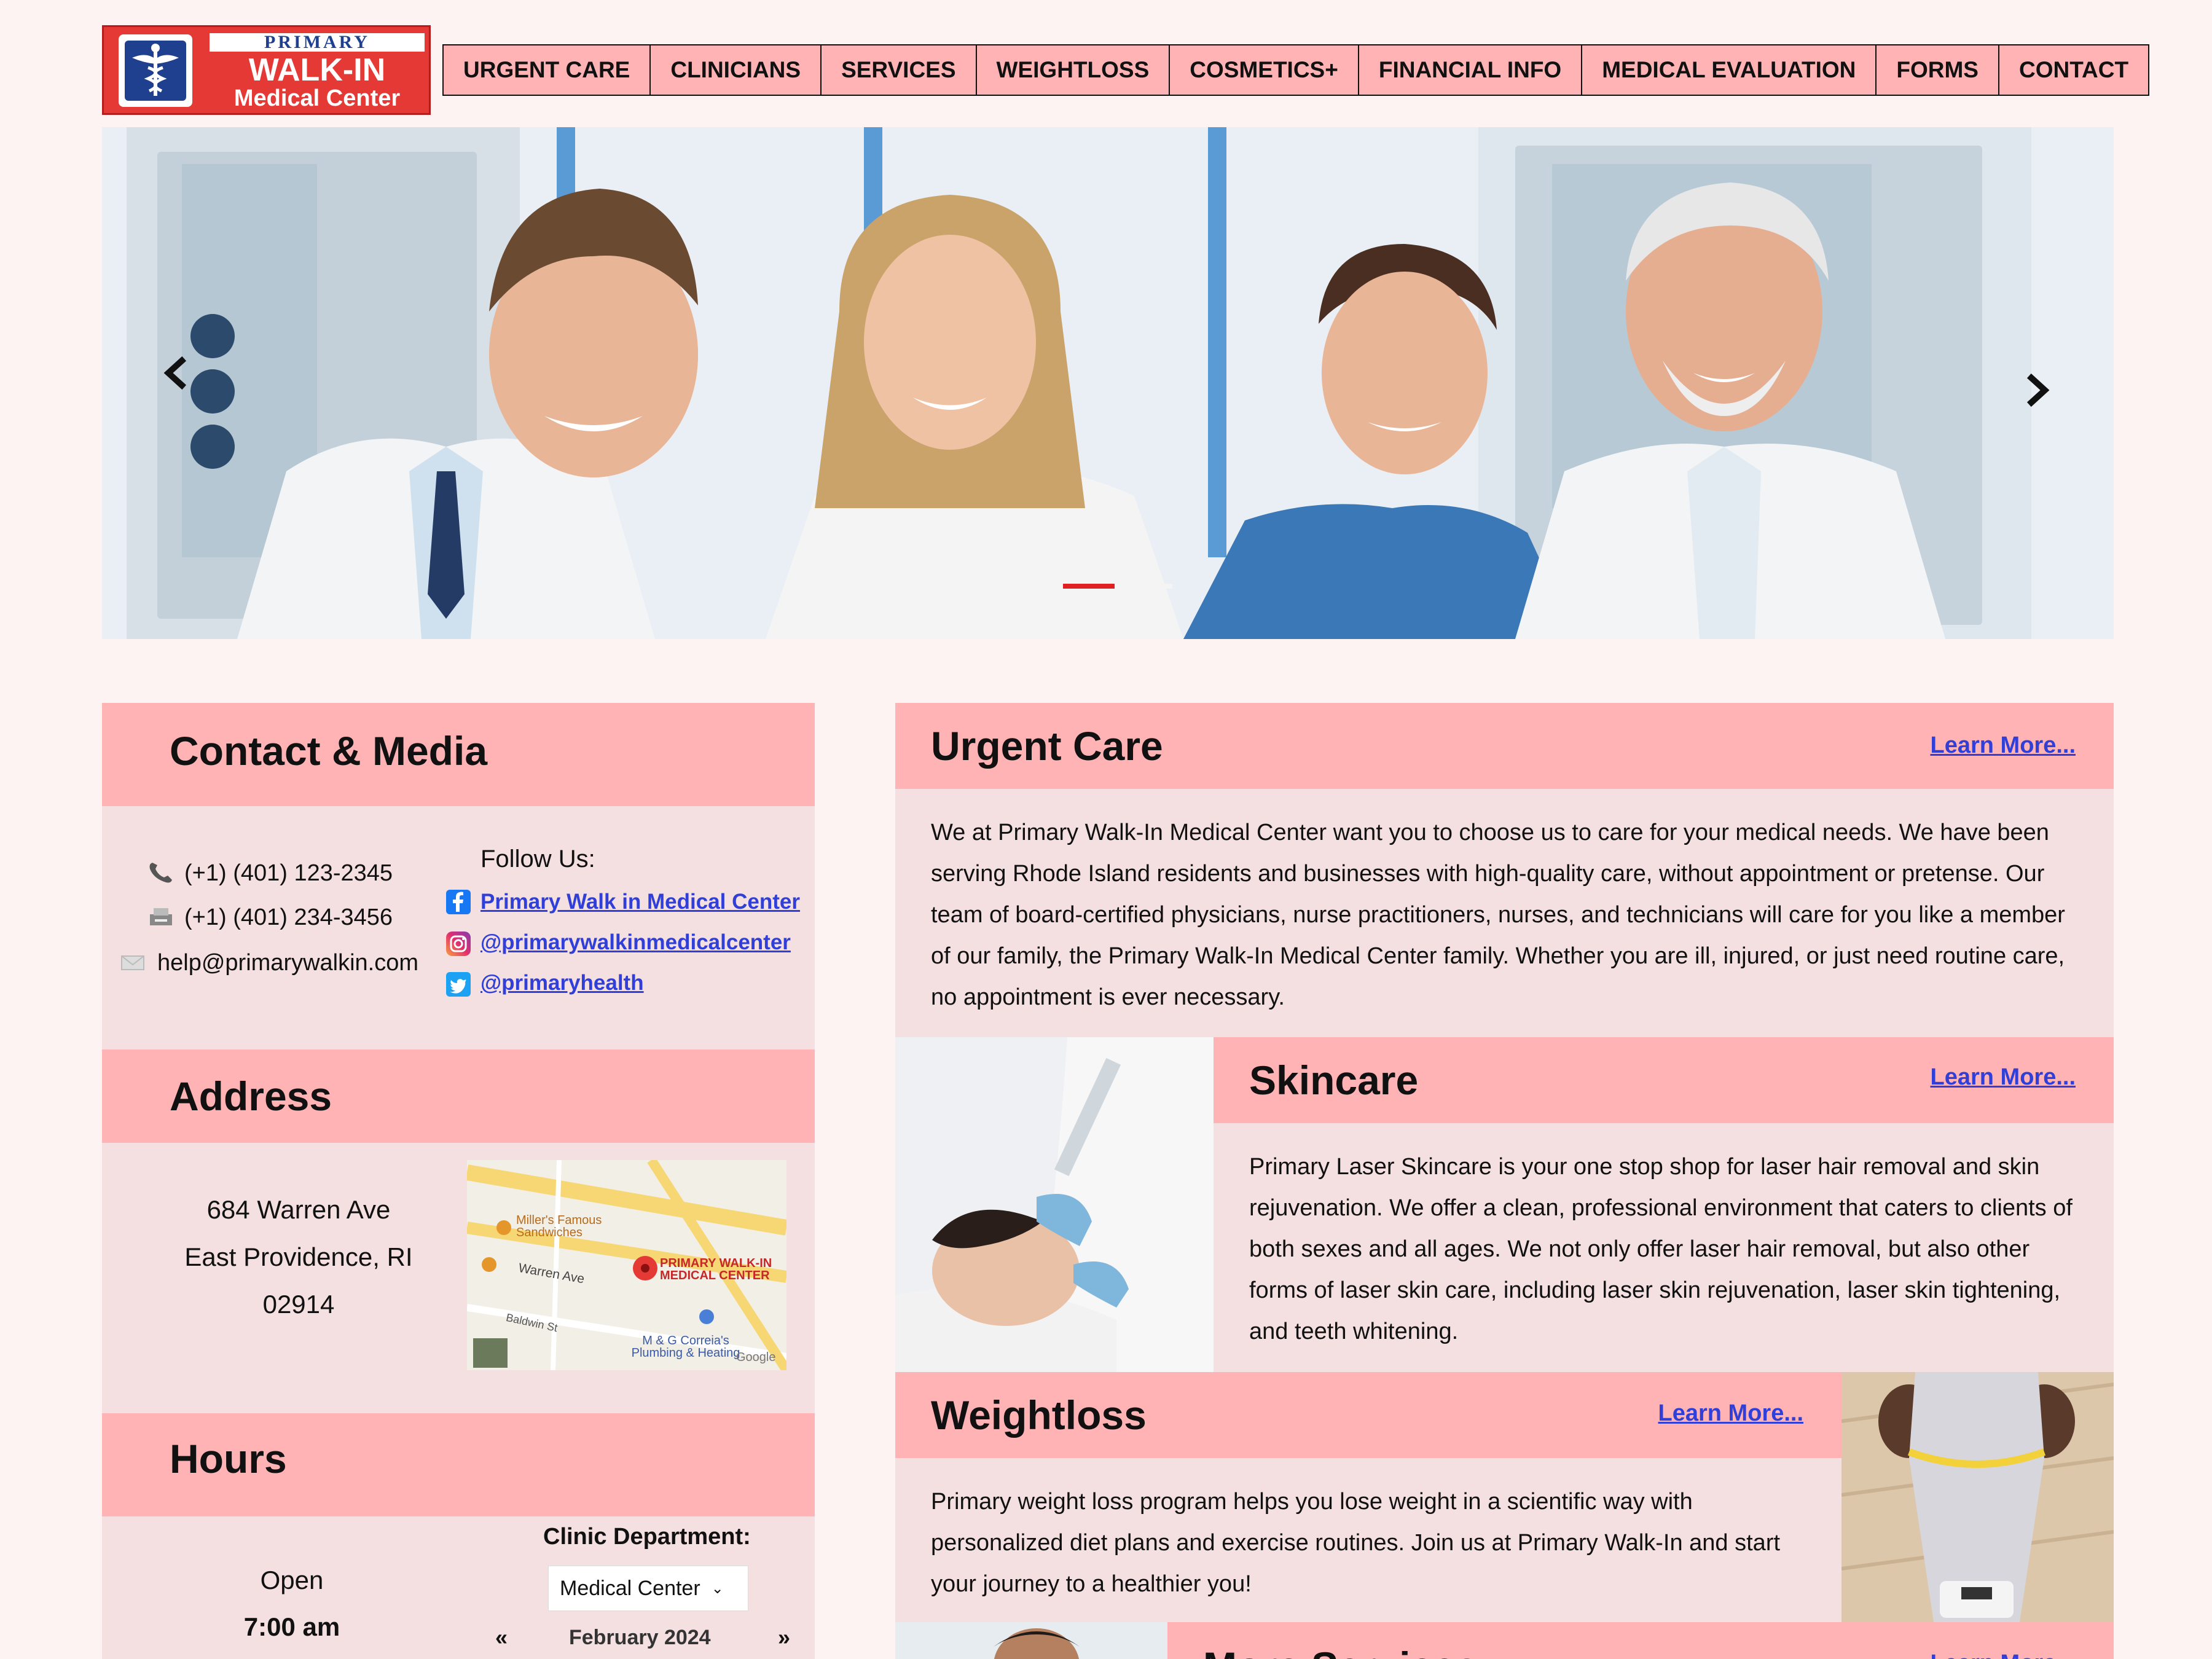 This screenshot has height=1659, width=2212. What do you see at coordinates (1938, 70) in the screenshot?
I see `nav-forms: FORMS` at bounding box center [1938, 70].